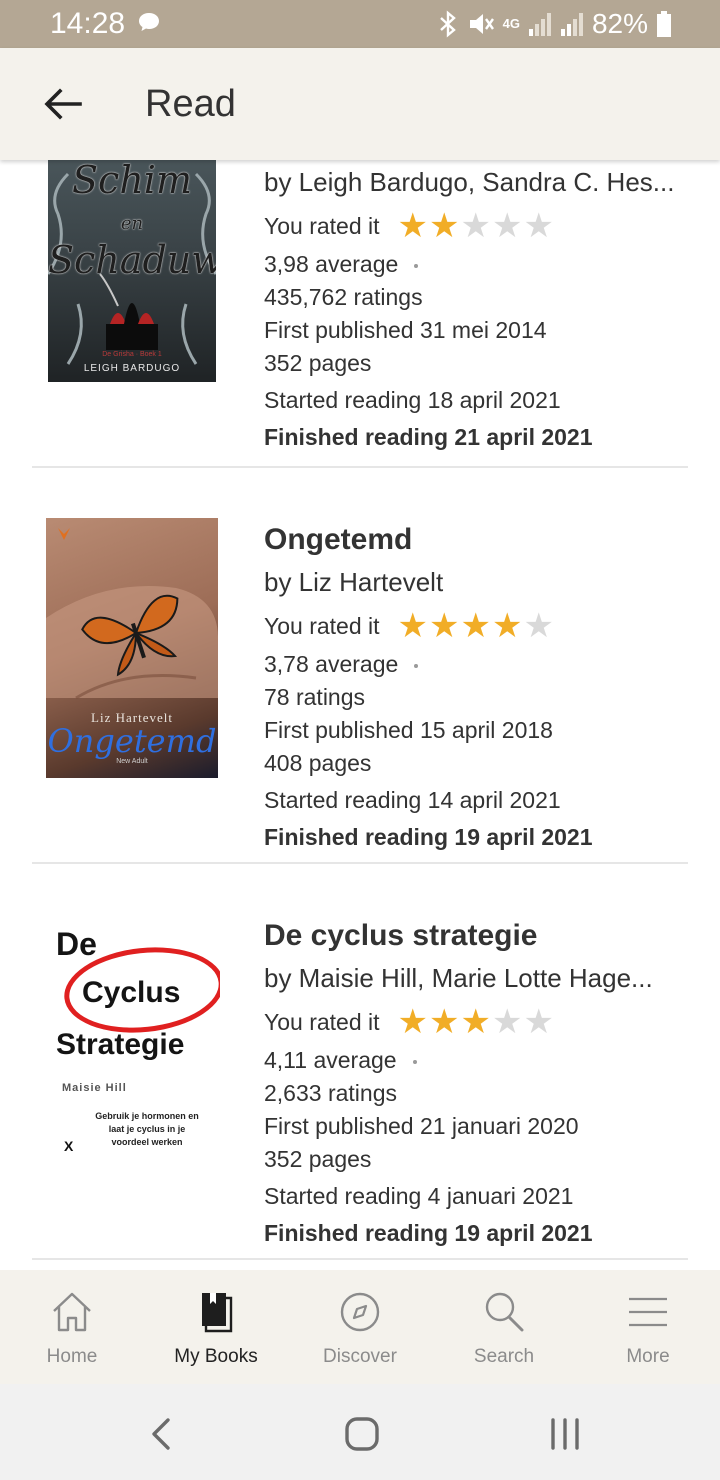 This screenshot has height=1480, width=720. What do you see at coordinates (132, 354) in the screenshot?
I see `cover-series: De Grisha · Boek 1` at bounding box center [132, 354].